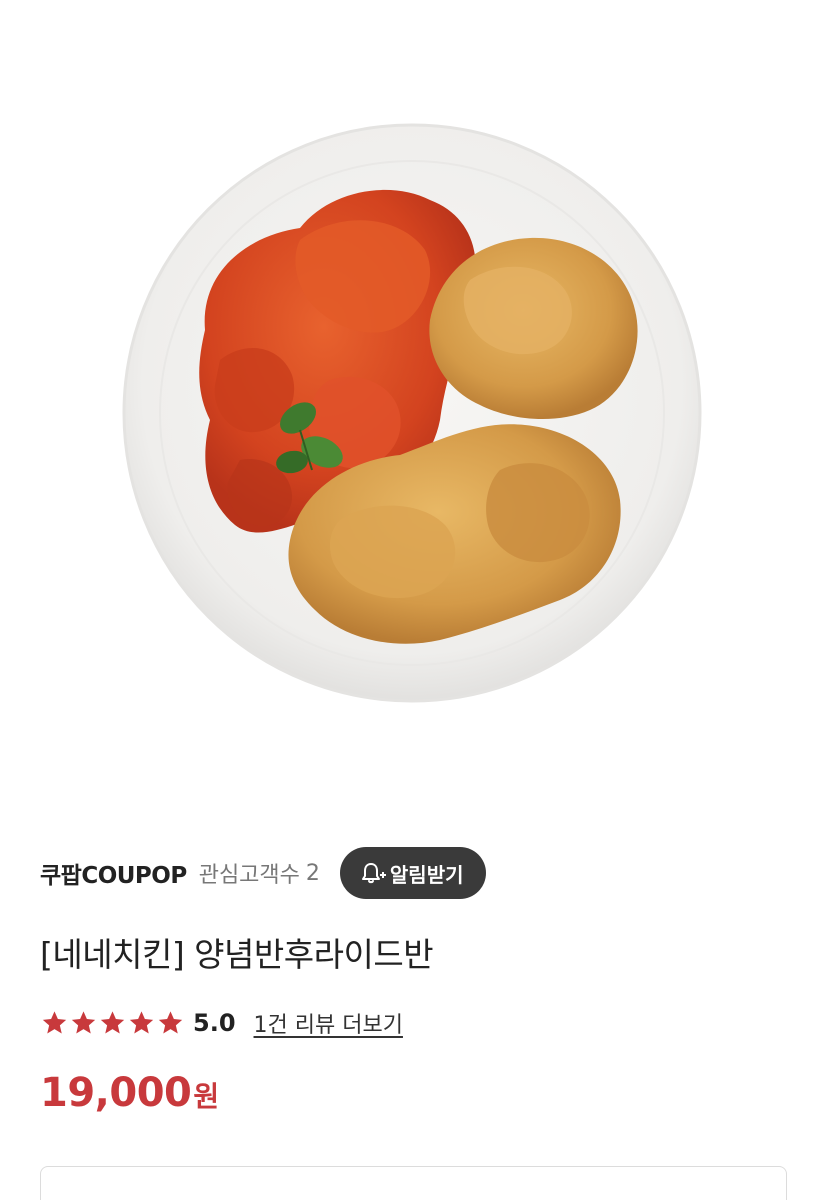 The width and height of the screenshot is (827, 1200). I want to click on bell-plus-icon, so click(373, 873).